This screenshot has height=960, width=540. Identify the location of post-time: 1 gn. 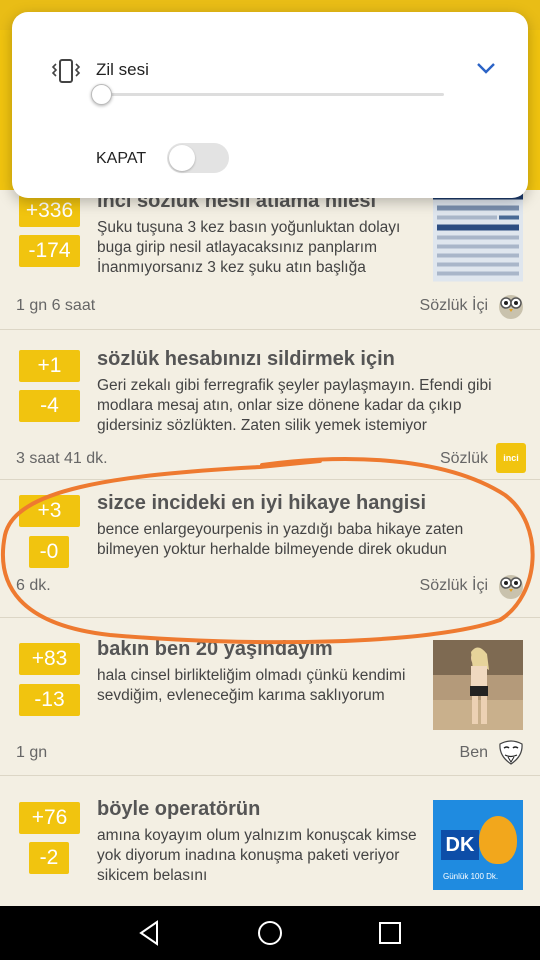
(32, 752).